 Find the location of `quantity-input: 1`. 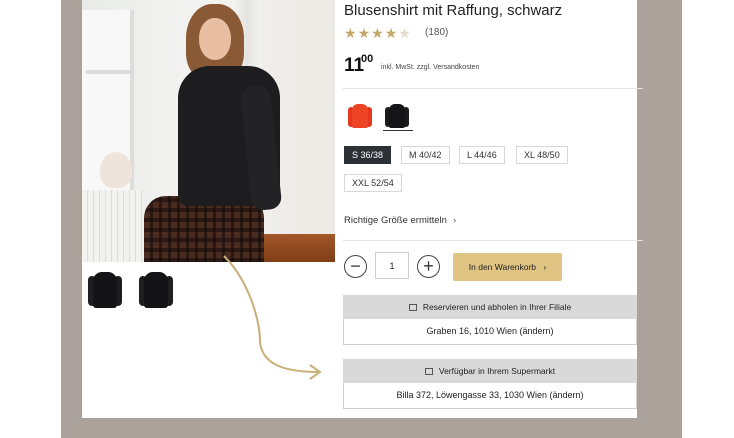

quantity-input: 1 is located at coordinates (392, 265).